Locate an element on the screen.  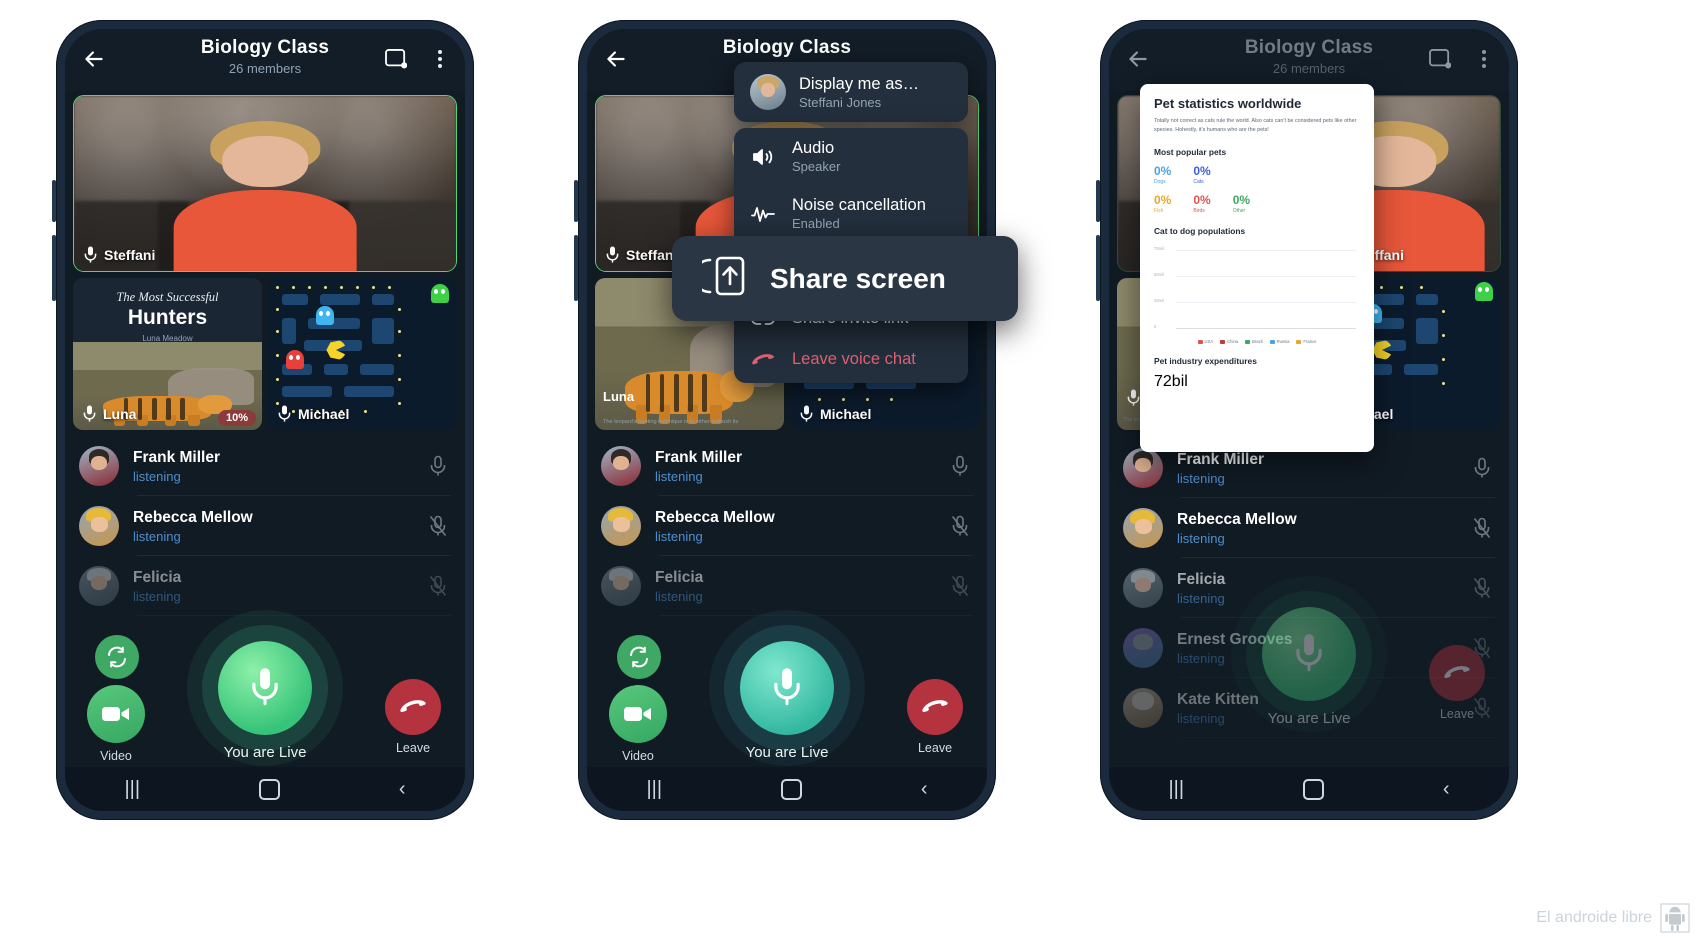
legend-item: Russia is located at coordinates (1279, 341).